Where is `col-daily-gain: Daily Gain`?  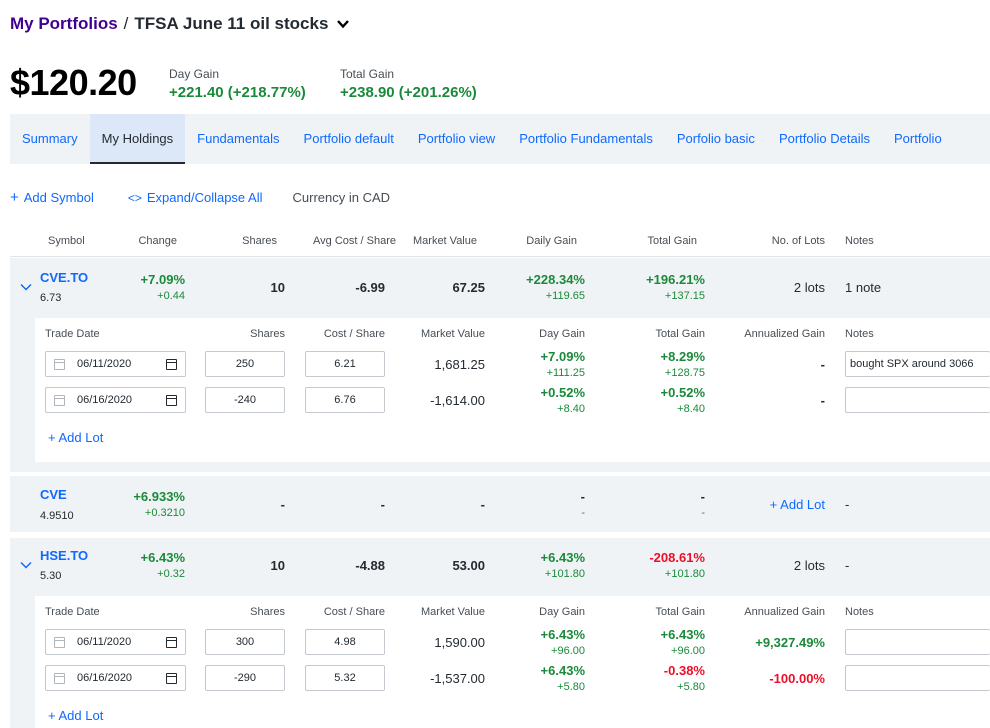 col-daily-gain: Daily Gain is located at coordinates (551, 241).